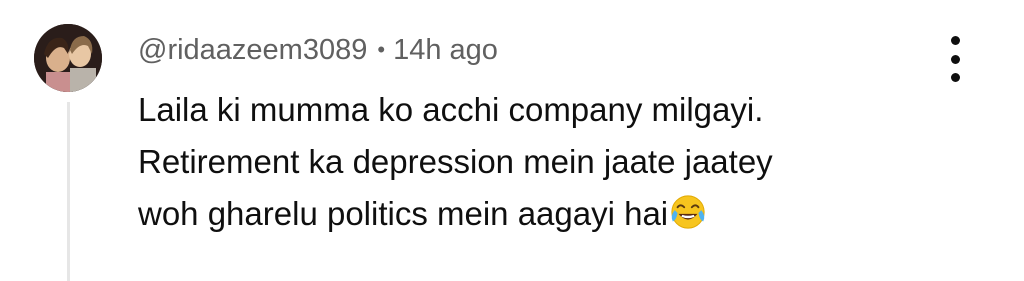  I want to click on face-with-tears-of-joy-icon, so click(688, 212).